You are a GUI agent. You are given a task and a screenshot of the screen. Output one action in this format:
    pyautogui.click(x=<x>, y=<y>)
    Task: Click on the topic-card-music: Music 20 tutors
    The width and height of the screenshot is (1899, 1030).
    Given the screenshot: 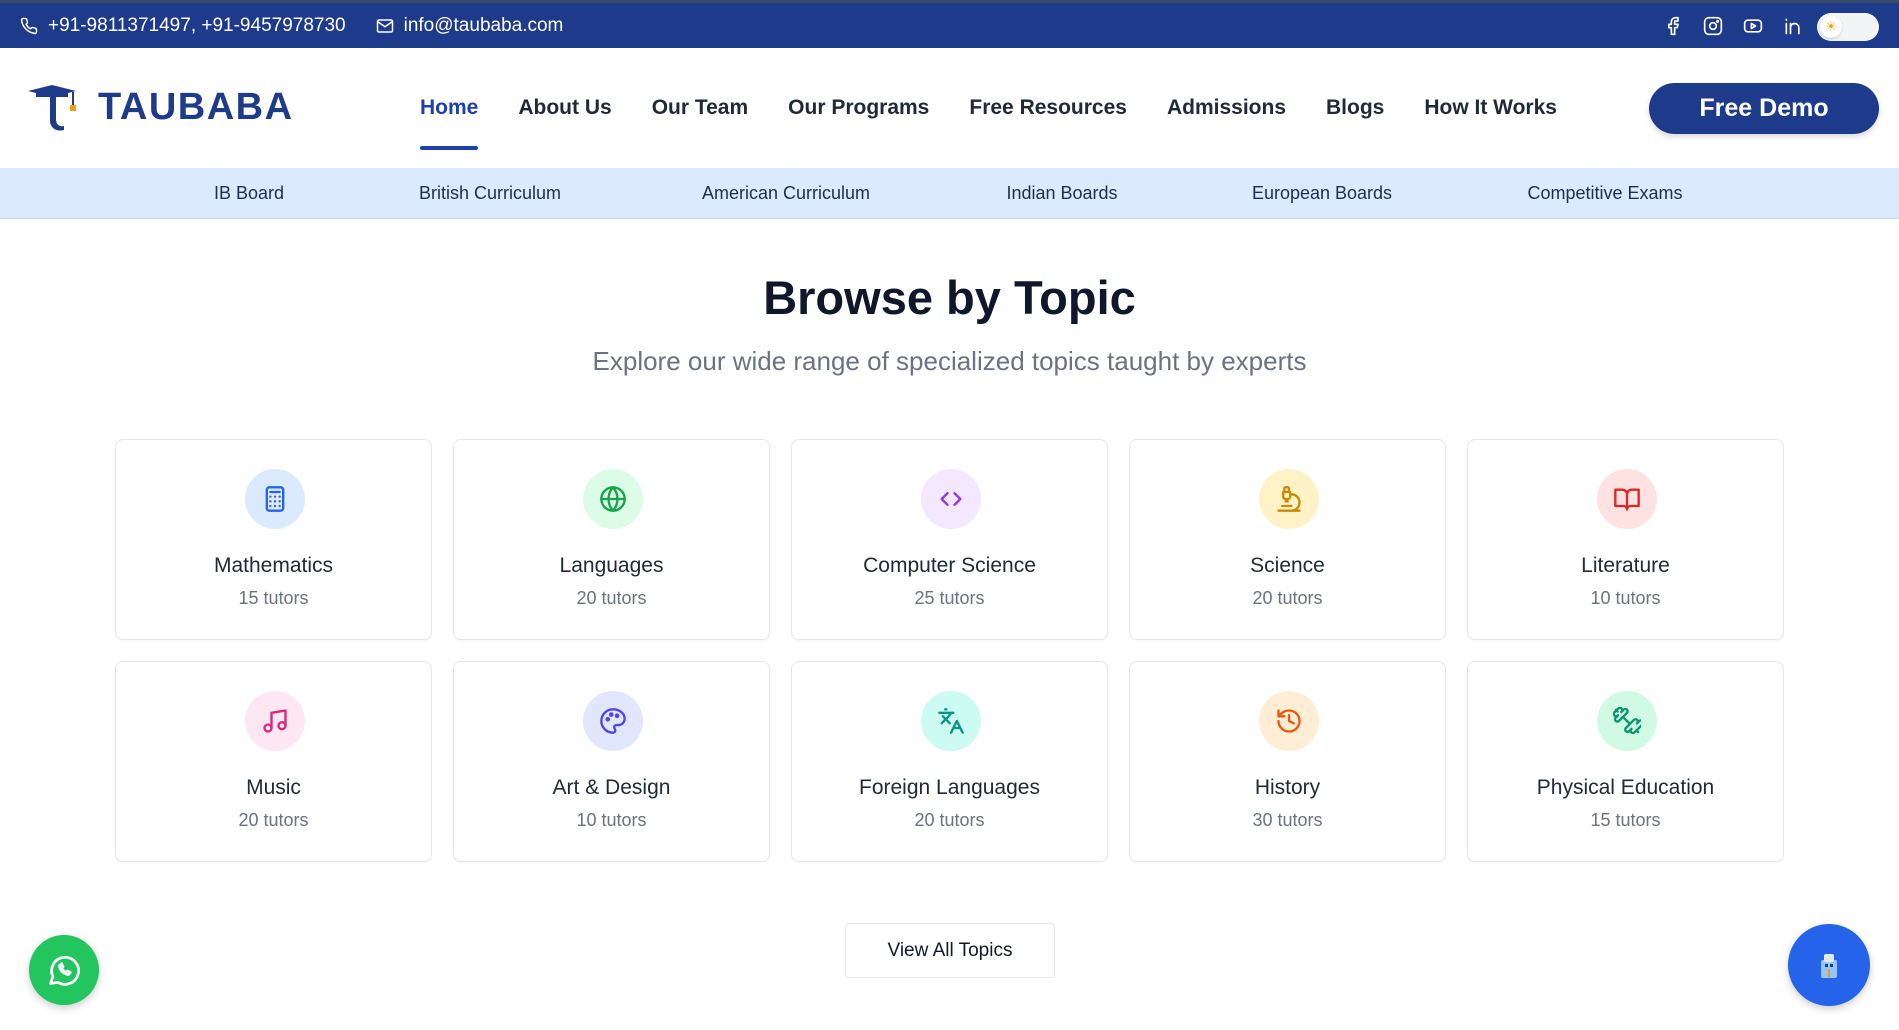 What is the action you would take?
    pyautogui.click(x=273, y=761)
    